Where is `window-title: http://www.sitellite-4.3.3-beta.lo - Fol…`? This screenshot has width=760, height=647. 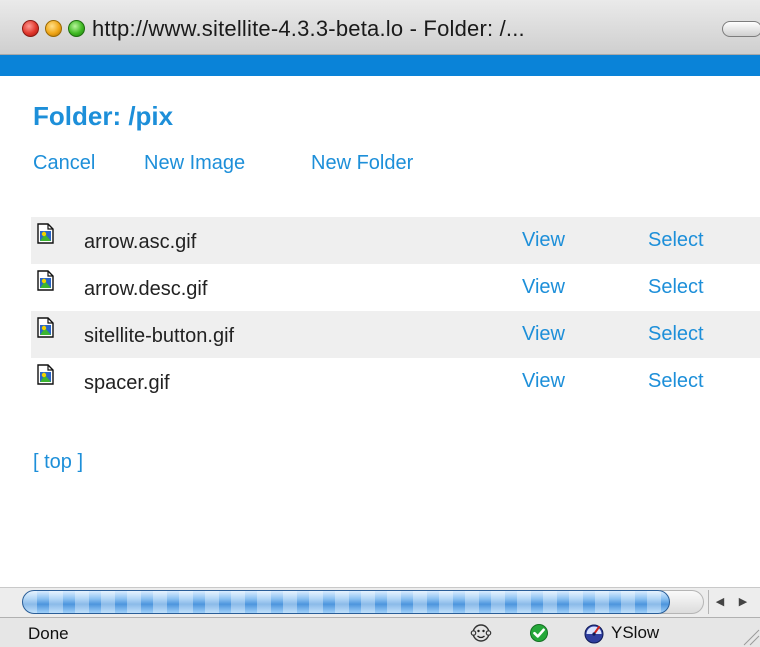
window-title: http://www.sitellite-4.3.3-beta.lo - Fol… is located at coordinates (308, 28).